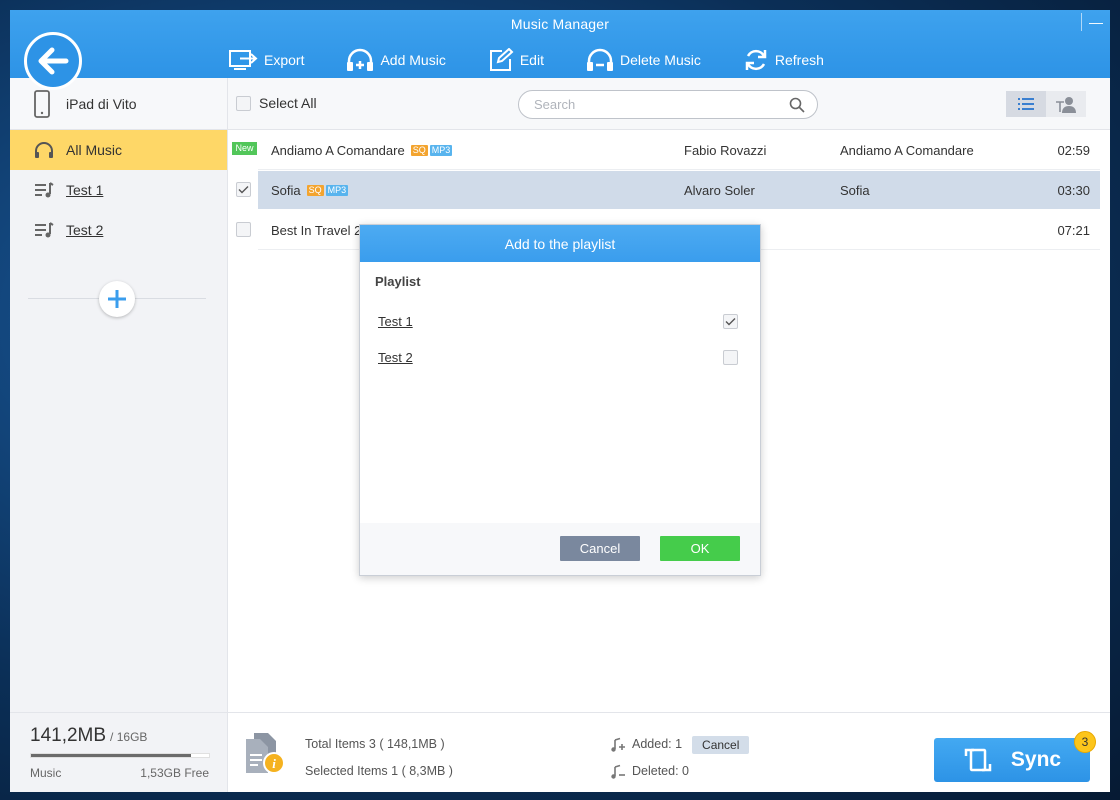 The height and width of the screenshot is (800, 1120). I want to click on music-remove-icon, so click(618, 771).